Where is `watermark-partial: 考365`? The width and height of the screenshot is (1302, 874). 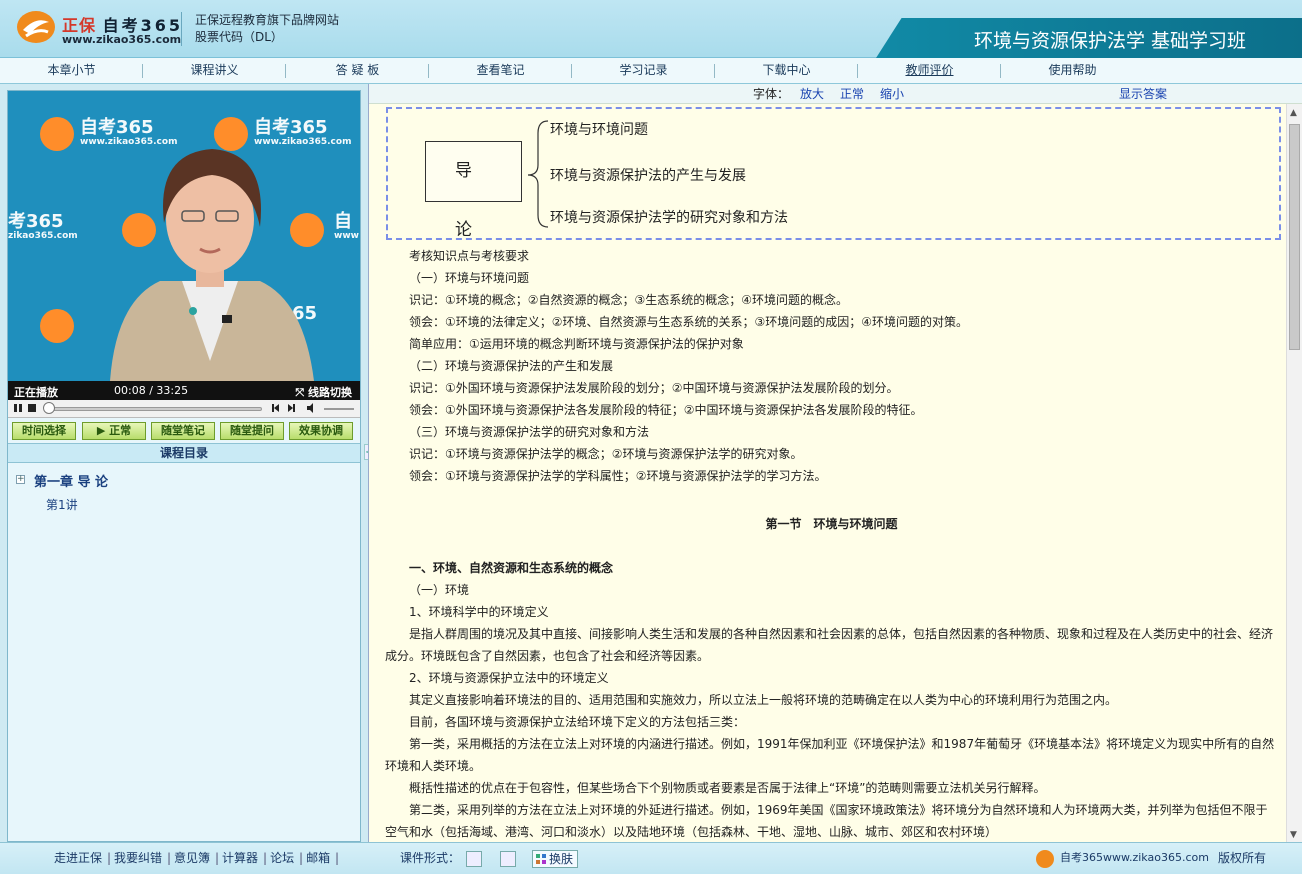
watermark-partial: 考365 is located at coordinates (36, 221).